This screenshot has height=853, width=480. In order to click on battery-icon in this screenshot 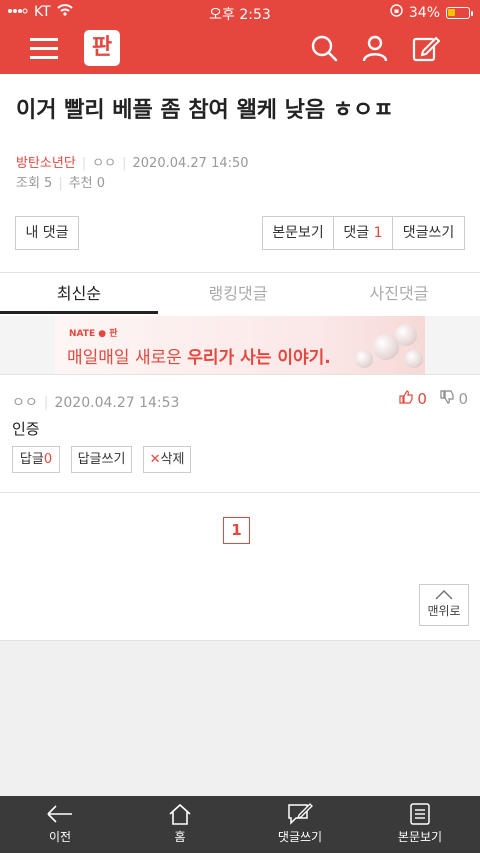, I will do `click(459, 12)`.